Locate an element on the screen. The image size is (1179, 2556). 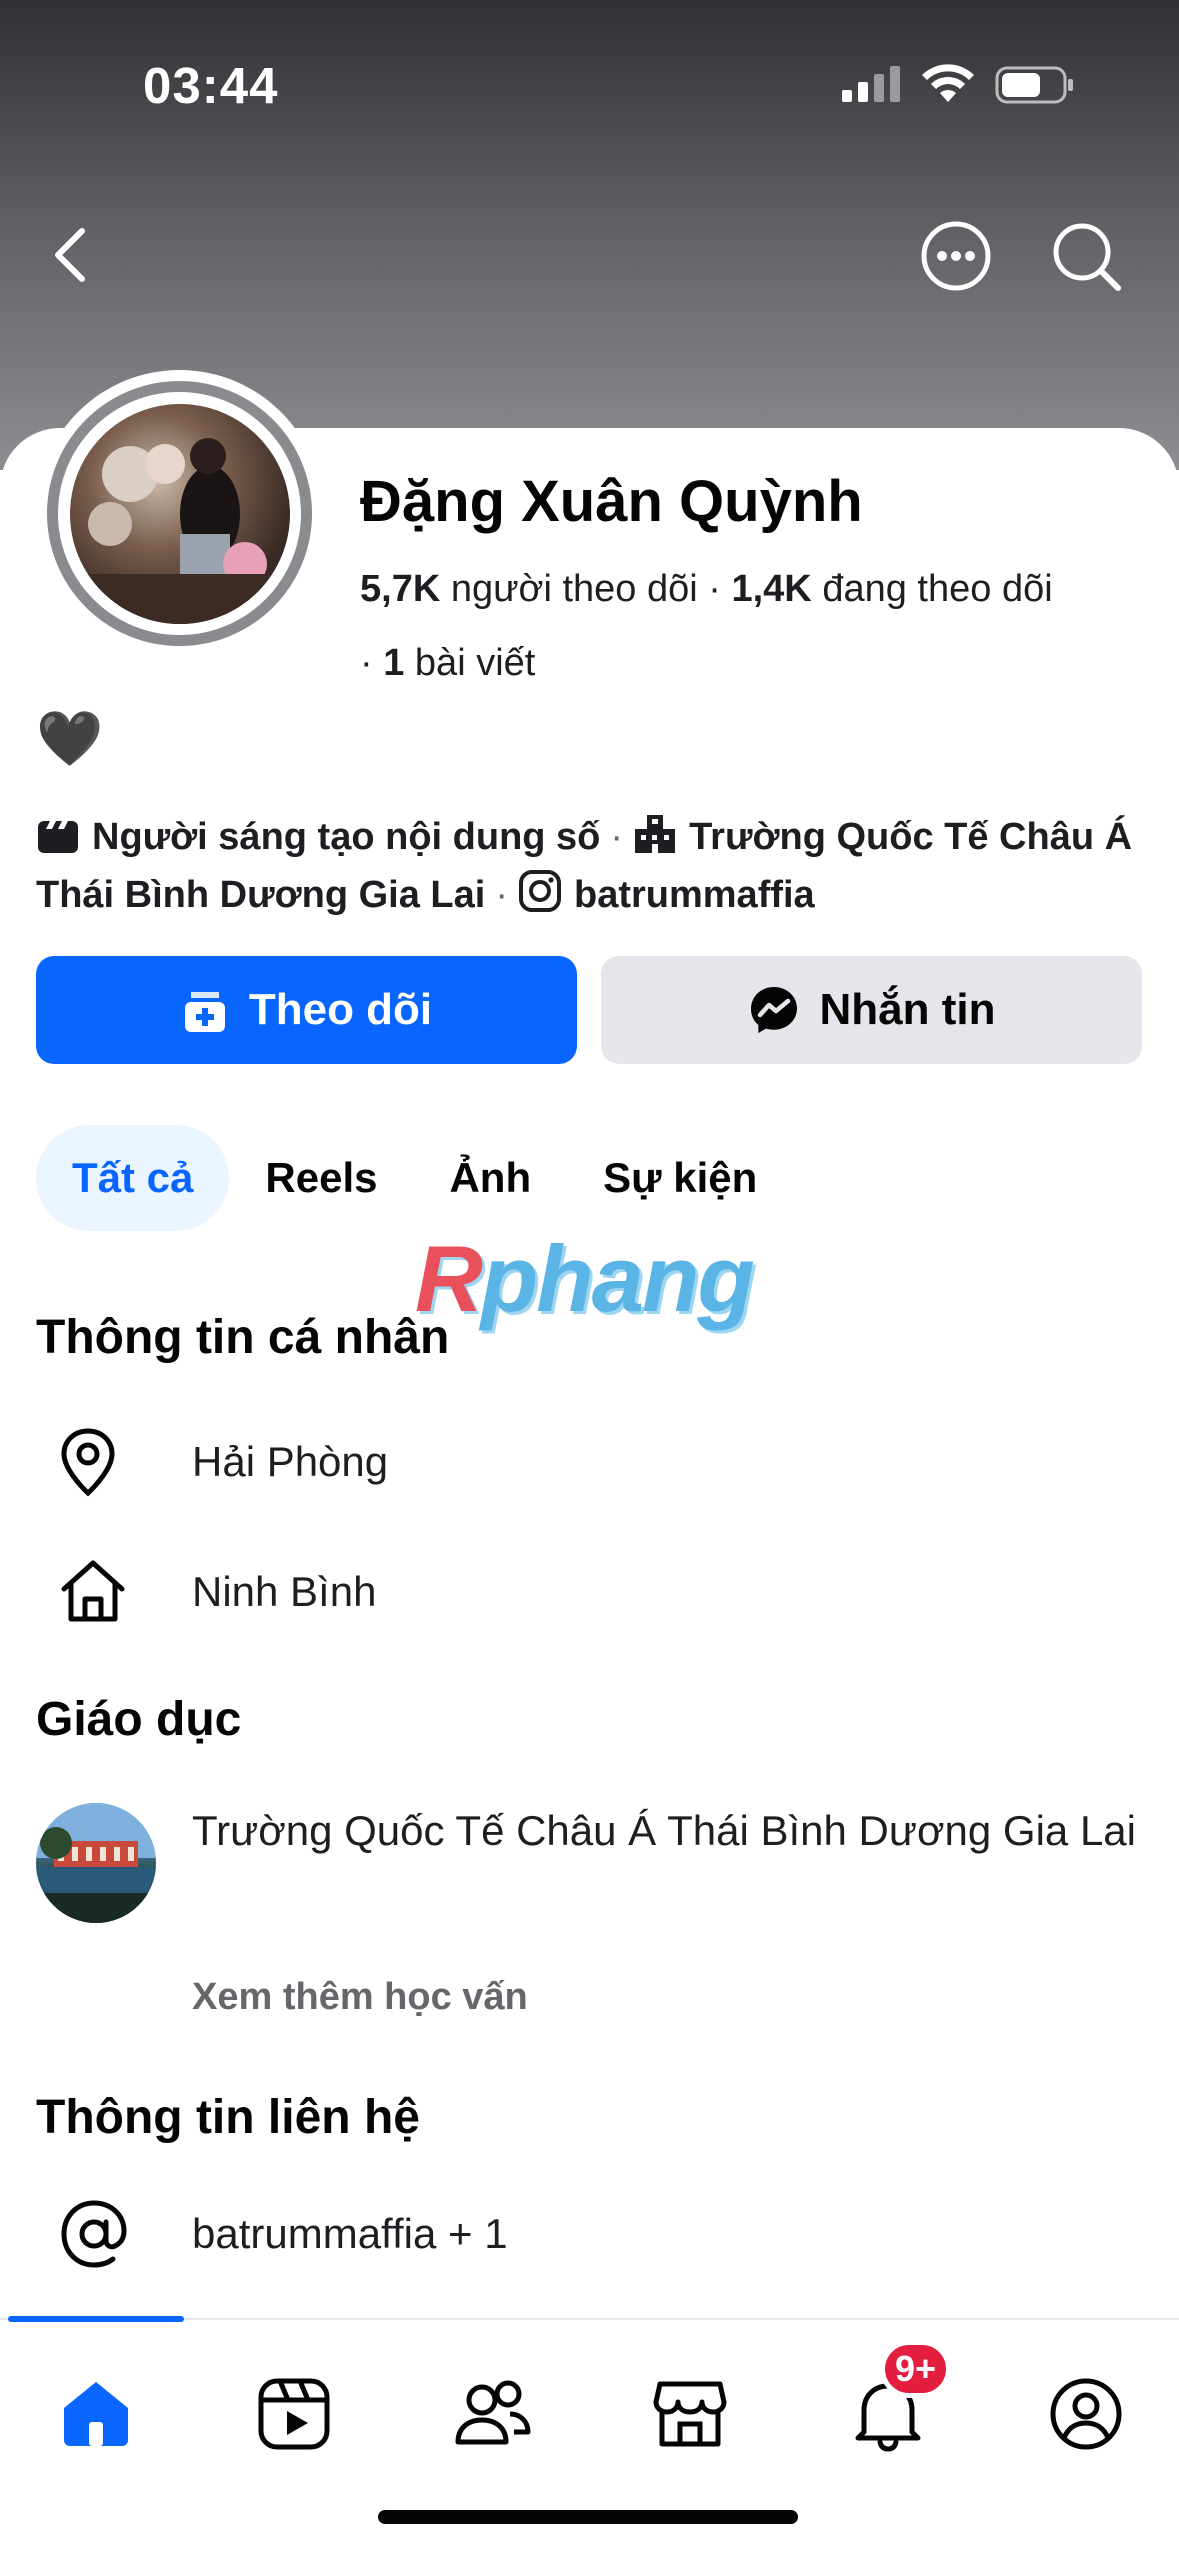
contact-row: batrummaffia + 1 is located at coordinates (591, 2234).